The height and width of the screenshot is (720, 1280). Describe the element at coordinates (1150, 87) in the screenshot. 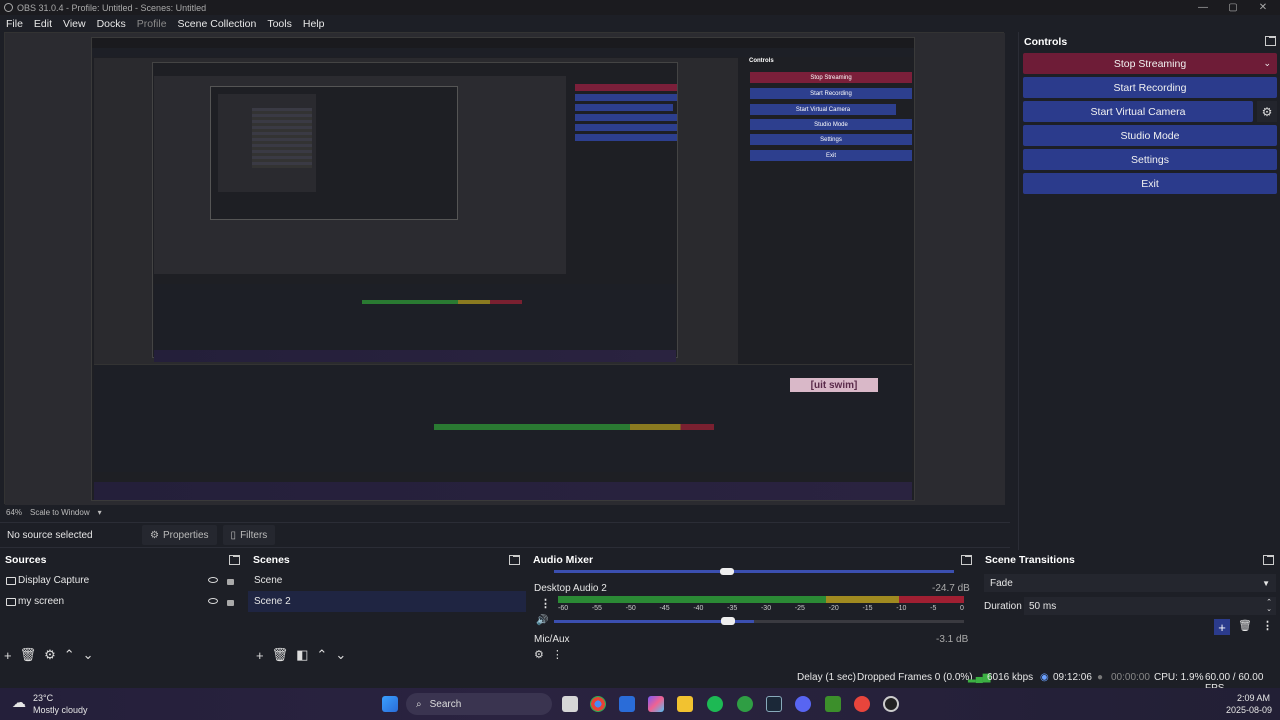

I see `start-recording-button: Start Recording` at that location.